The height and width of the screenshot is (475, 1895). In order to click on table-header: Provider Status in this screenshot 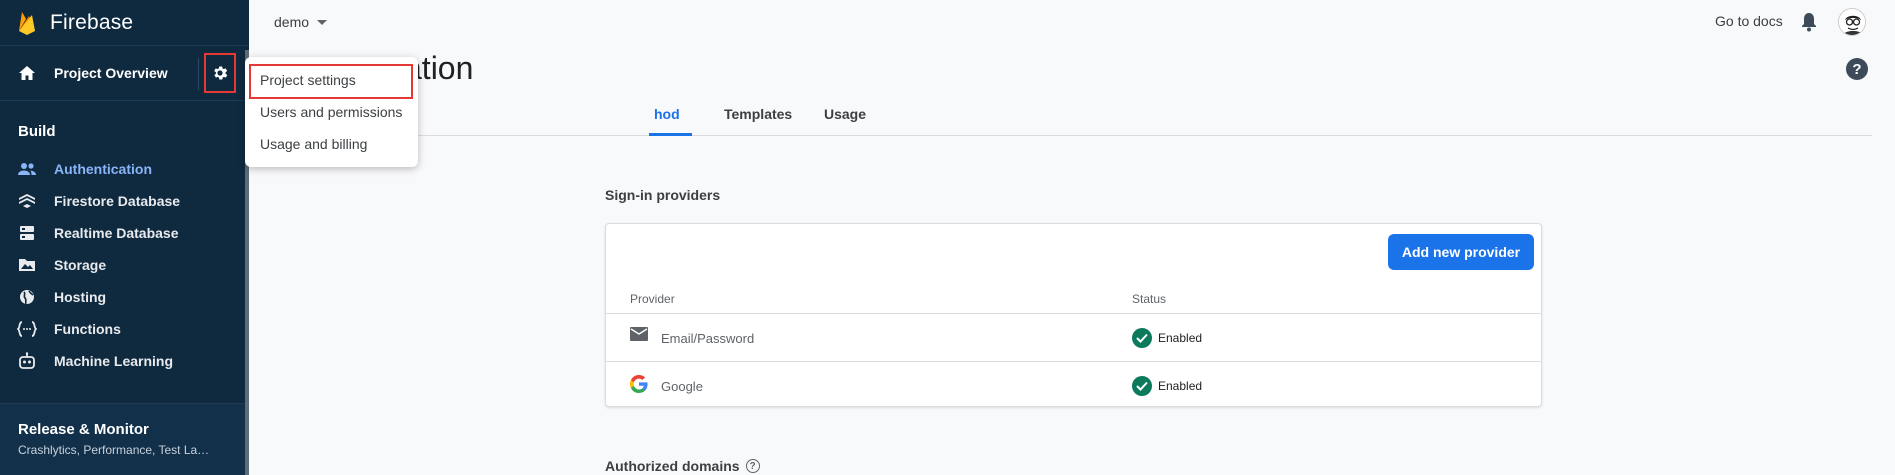, I will do `click(1073, 300)`.